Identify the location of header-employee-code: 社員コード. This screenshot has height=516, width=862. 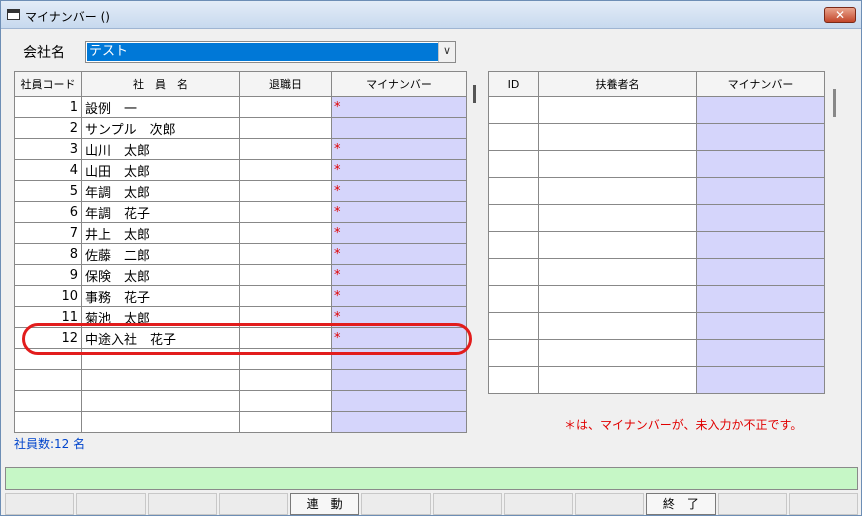
(48, 84).